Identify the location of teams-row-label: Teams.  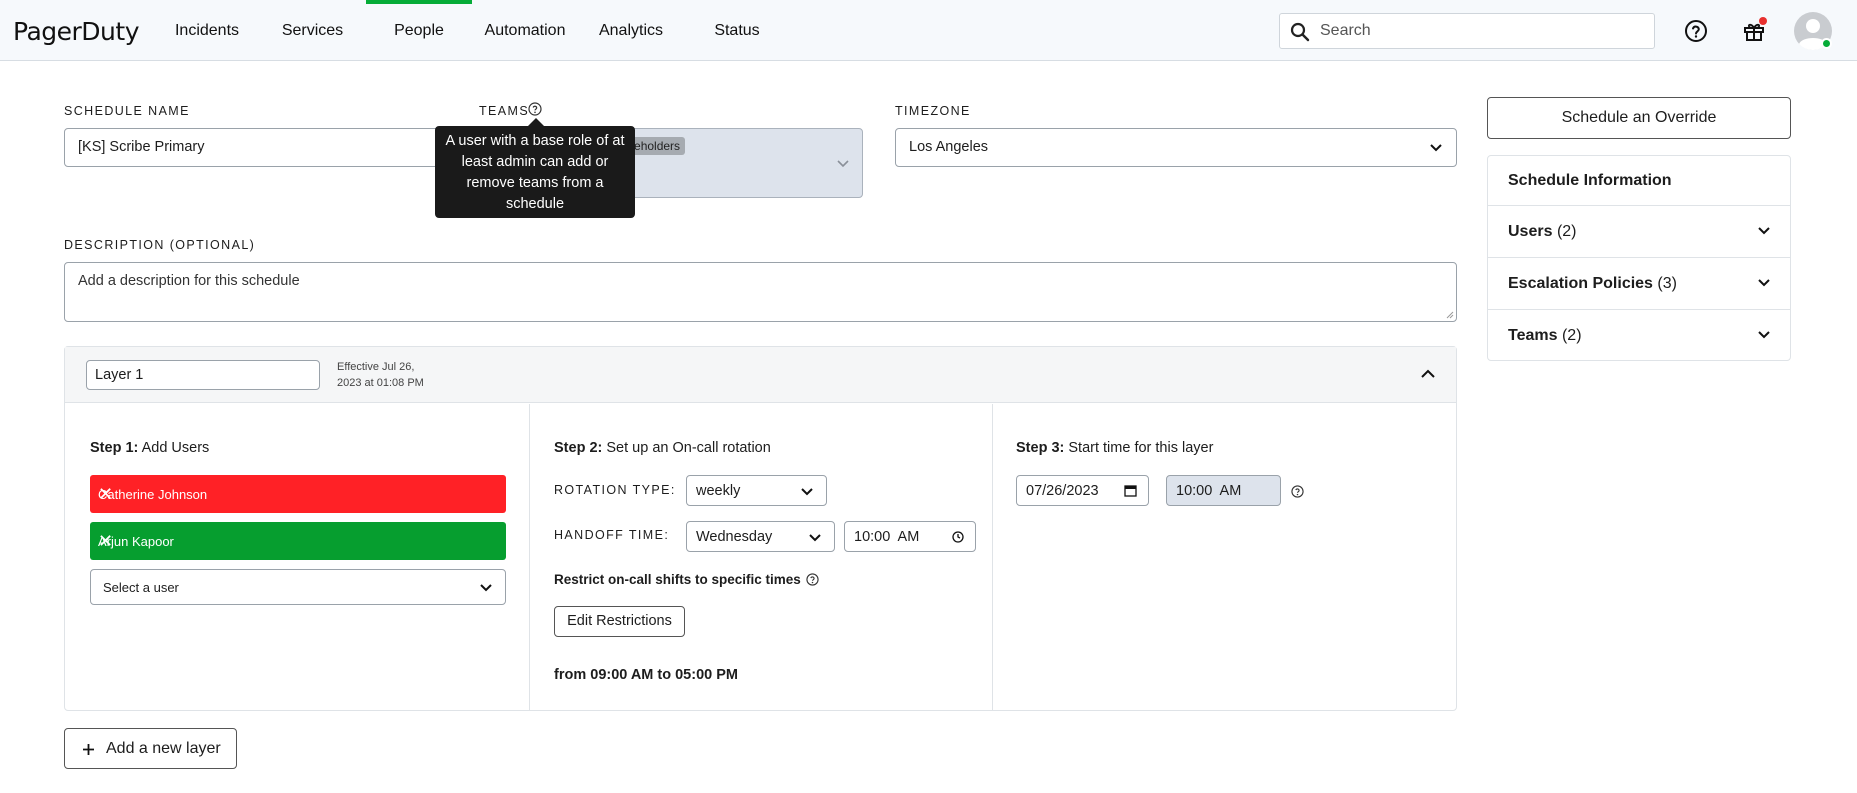
(1533, 335).